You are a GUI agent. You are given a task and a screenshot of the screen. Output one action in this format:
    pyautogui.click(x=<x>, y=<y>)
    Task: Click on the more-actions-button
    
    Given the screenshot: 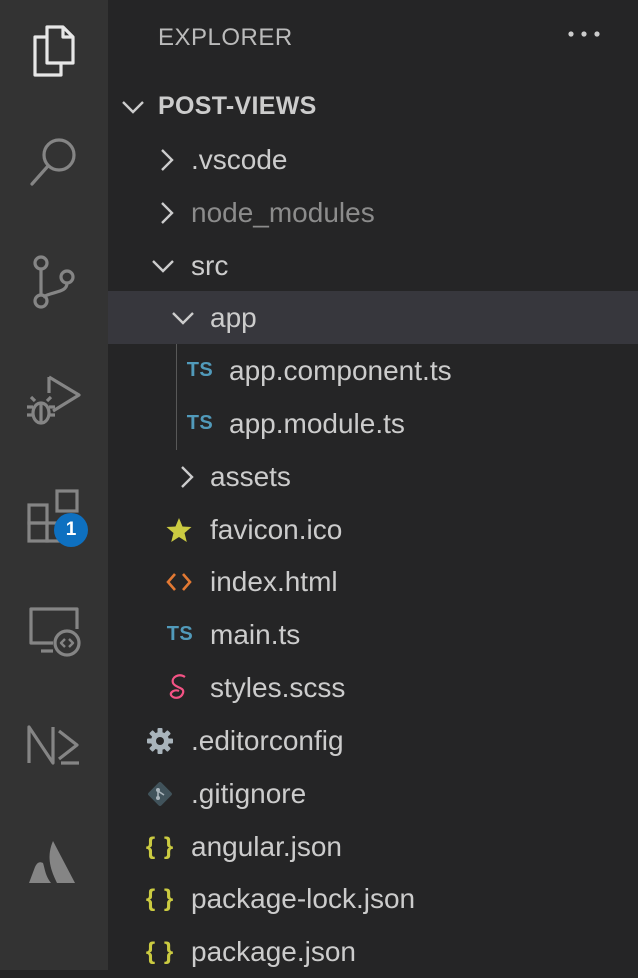 What is the action you would take?
    pyautogui.click(x=584, y=34)
    